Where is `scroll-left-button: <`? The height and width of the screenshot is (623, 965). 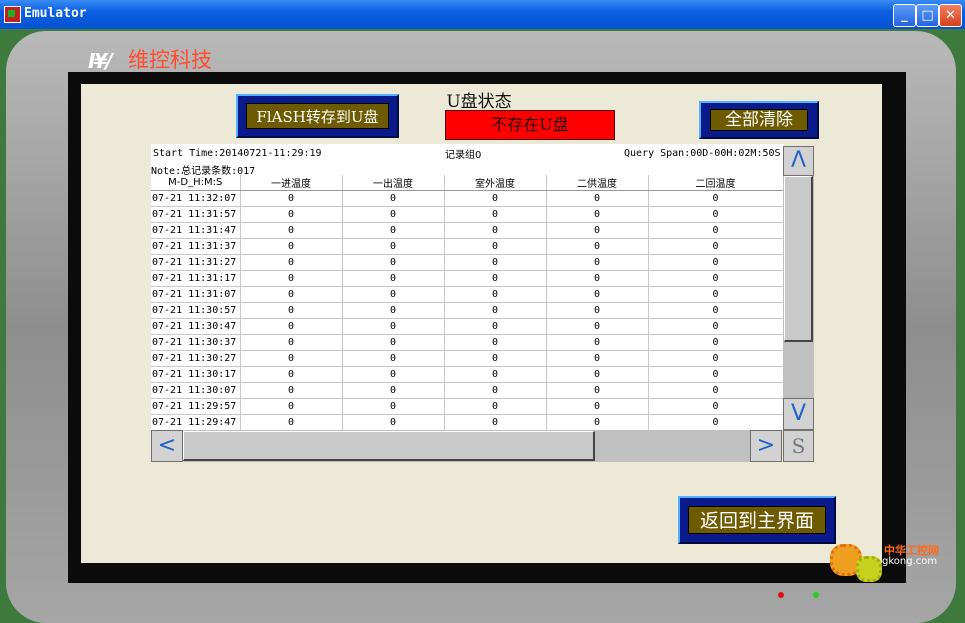
scroll-left-button: < is located at coordinates (167, 446).